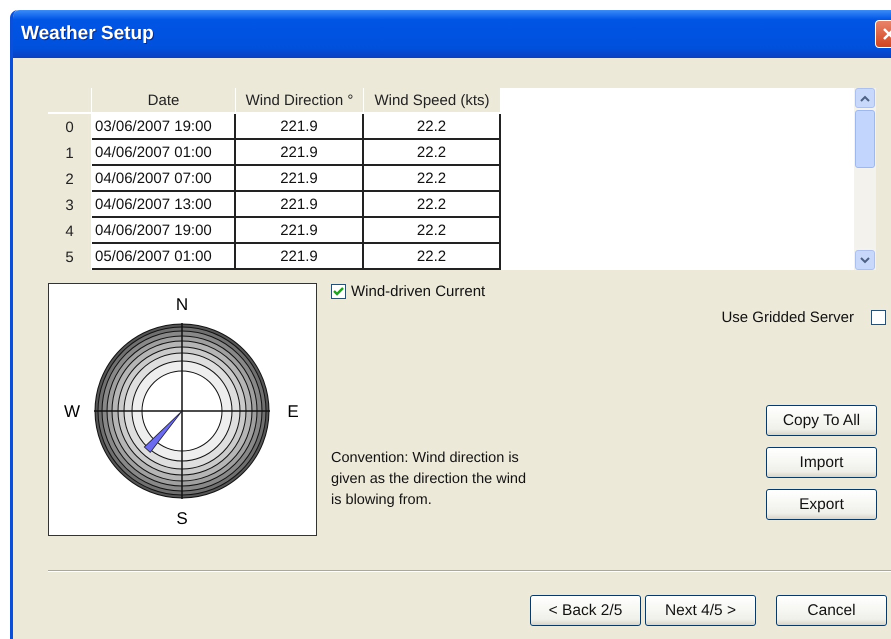 Image resolution: width=891 pixels, height=639 pixels. What do you see at coordinates (293, 411) in the screenshot?
I see `compass-label: E` at bounding box center [293, 411].